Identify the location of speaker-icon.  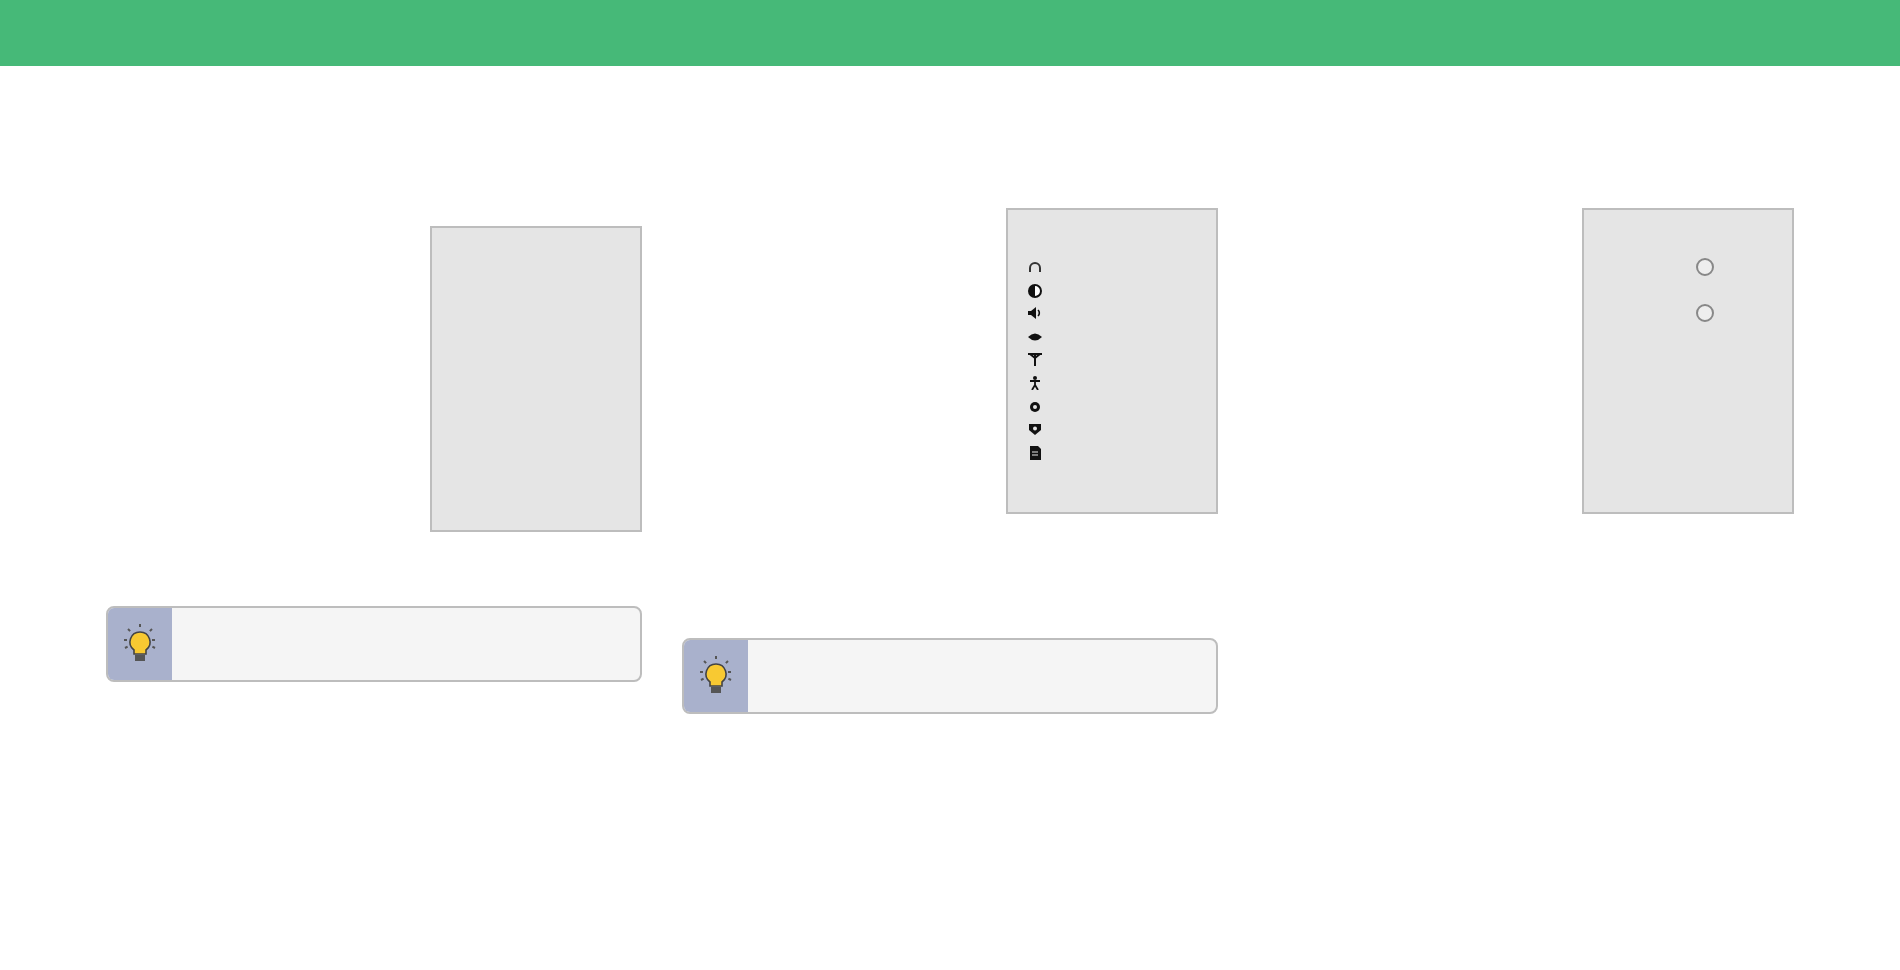
(1035, 313).